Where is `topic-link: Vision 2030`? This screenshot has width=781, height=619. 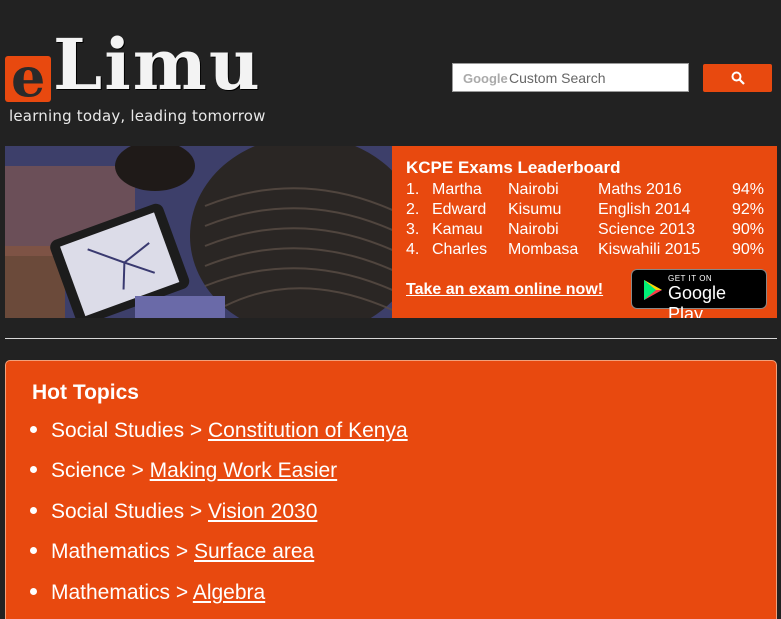
topic-link: Vision 2030 is located at coordinates (262, 511).